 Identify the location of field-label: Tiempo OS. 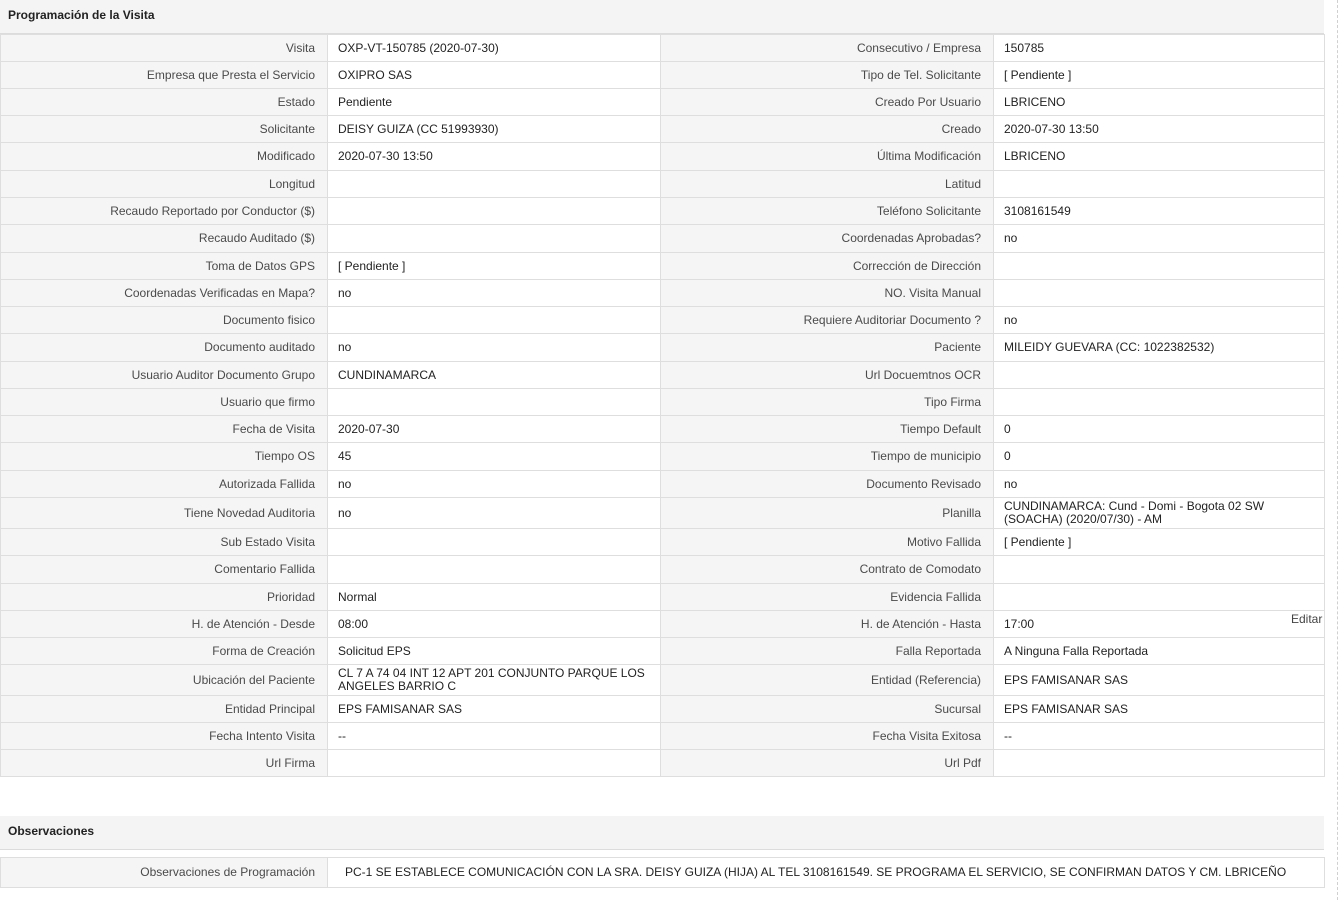
(164, 456).